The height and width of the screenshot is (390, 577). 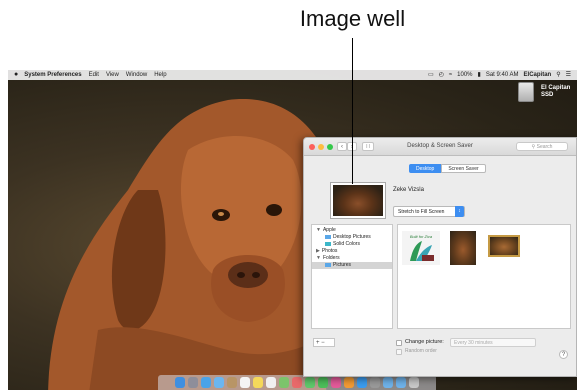 I want to click on change-picture-label: Change picture:, so click(x=424, y=342).